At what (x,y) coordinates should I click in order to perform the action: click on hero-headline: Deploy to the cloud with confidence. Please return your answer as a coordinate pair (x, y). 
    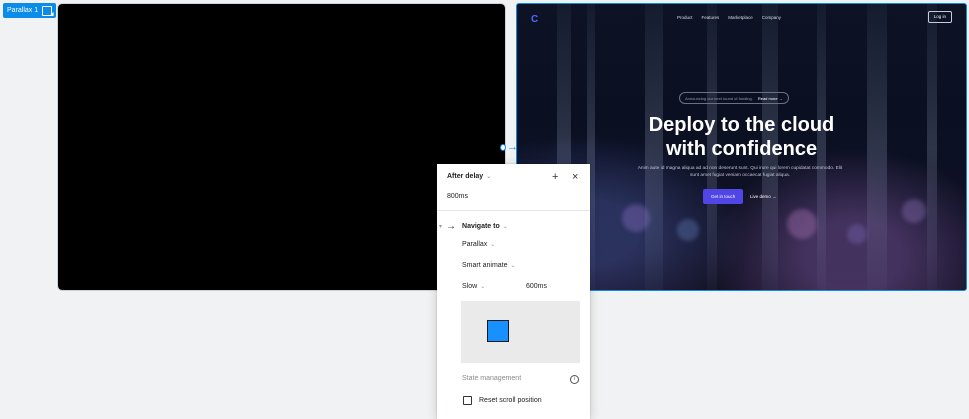
    Looking at the image, I should click on (741, 137).